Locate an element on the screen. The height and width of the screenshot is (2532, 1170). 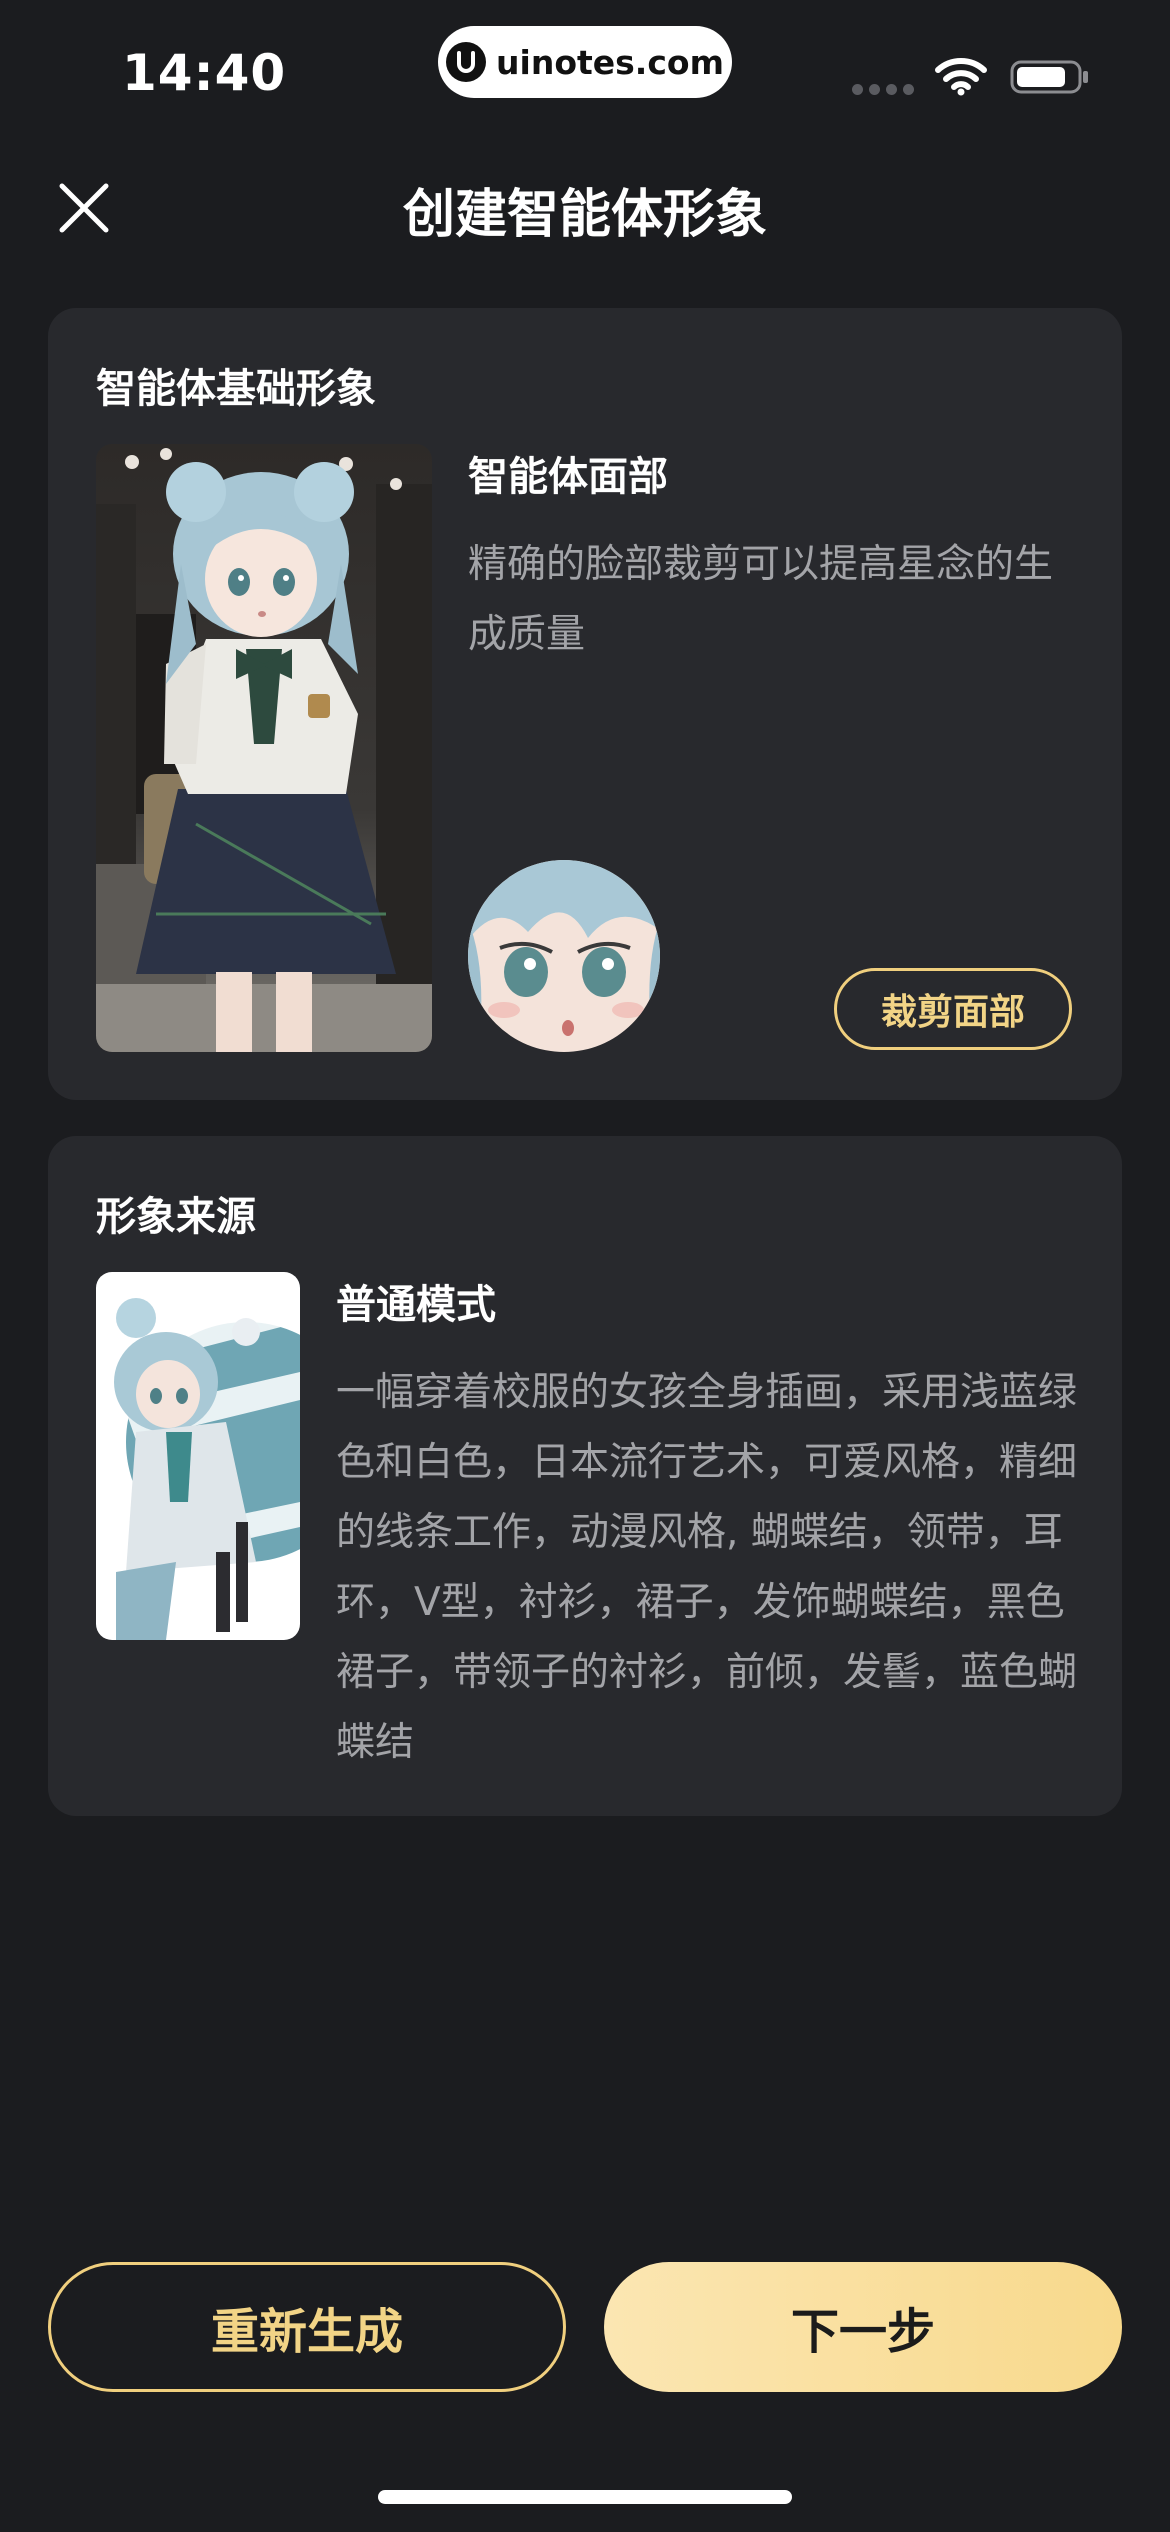
character-portrait-image is located at coordinates (264, 748).